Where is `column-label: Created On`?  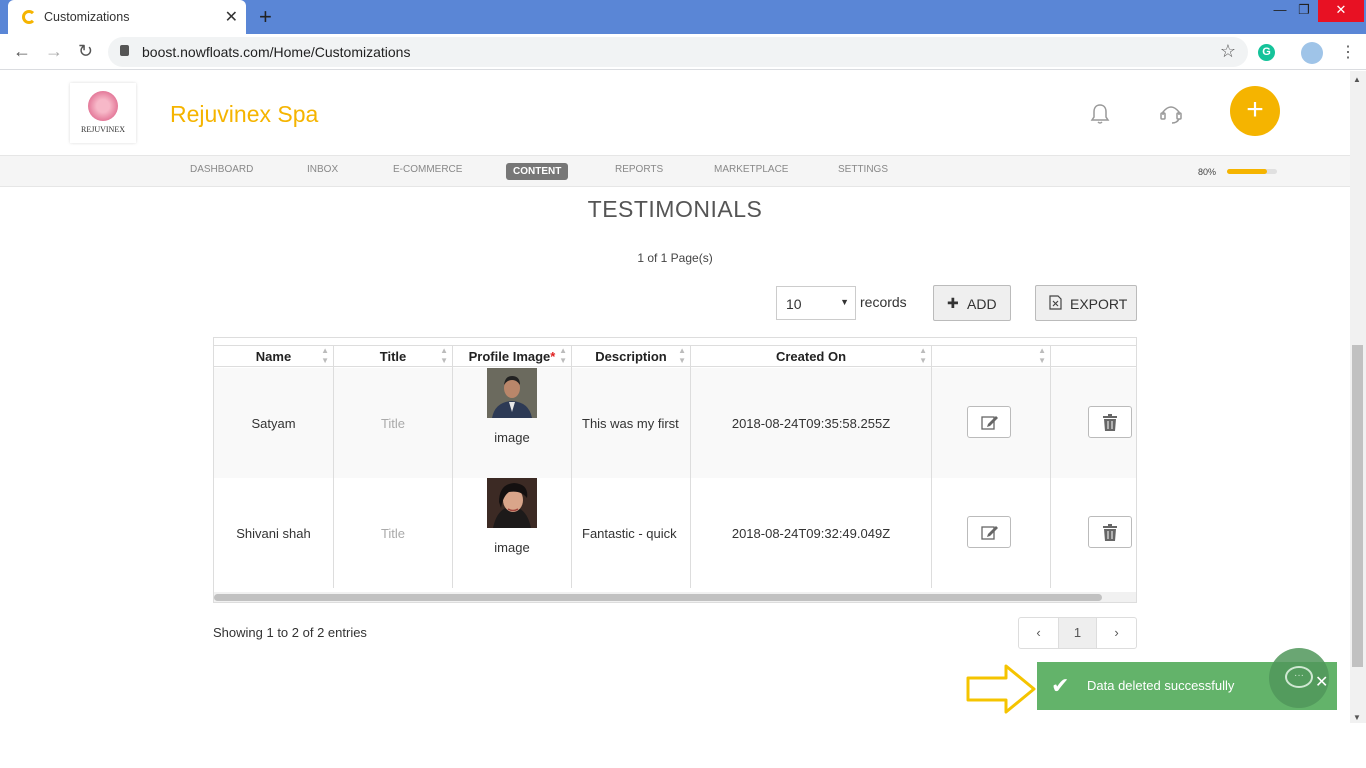 column-label: Created On is located at coordinates (811, 356).